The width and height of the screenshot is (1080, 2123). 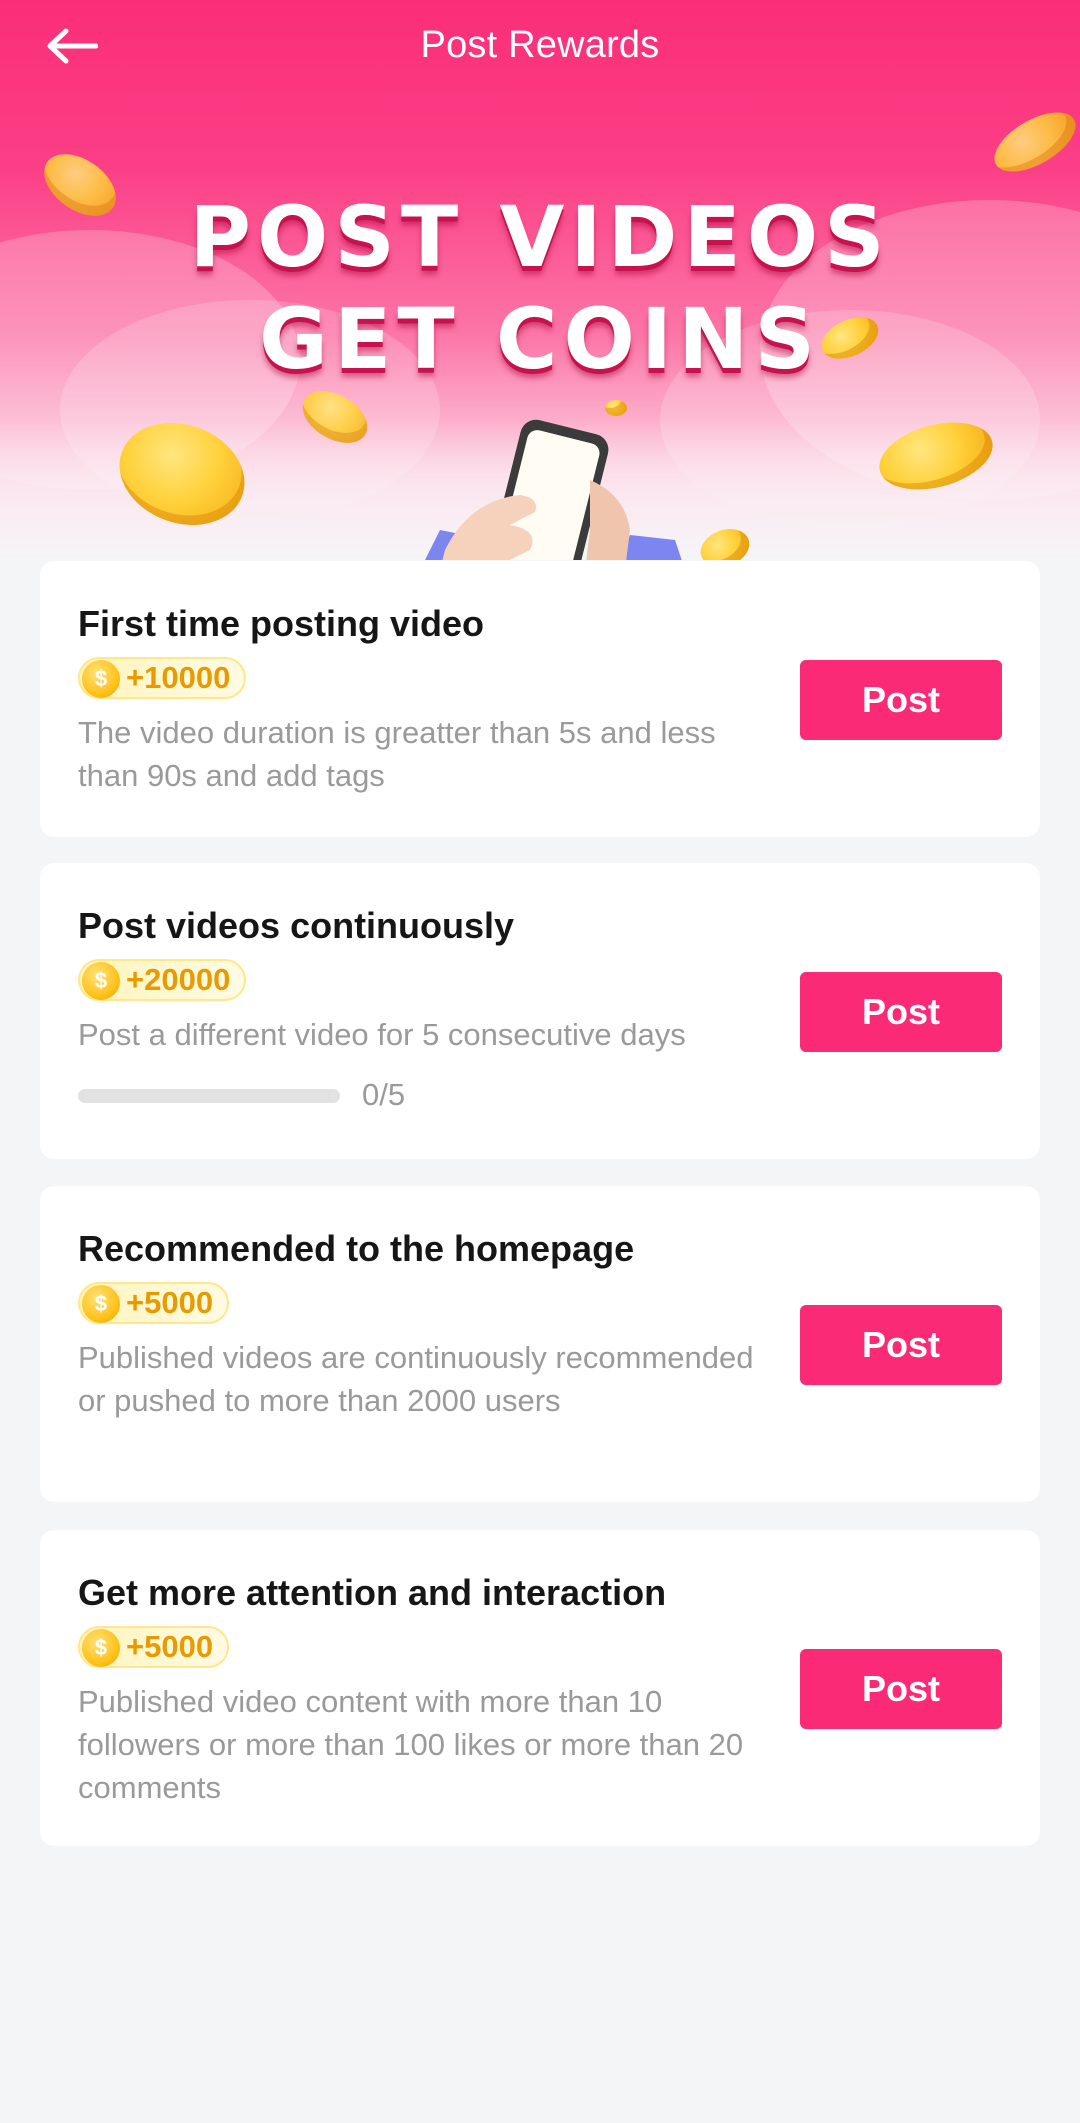 I want to click on reward-badge: $ +10000, so click(x=162, y=678).